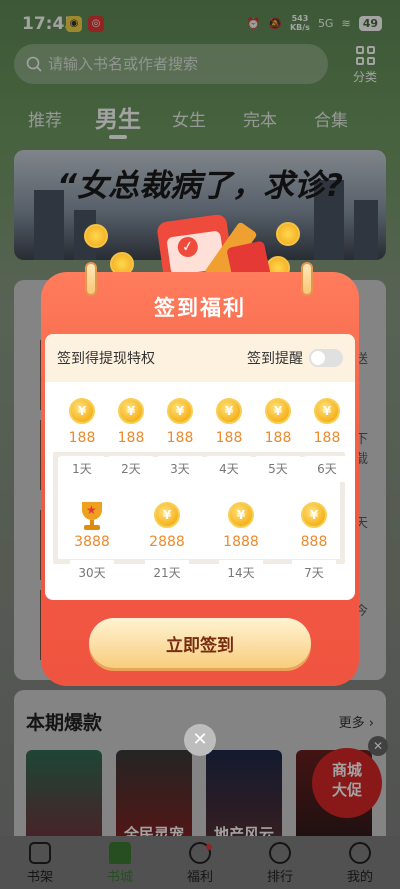  I want to click on day-label: 2天, so click(131, 469).